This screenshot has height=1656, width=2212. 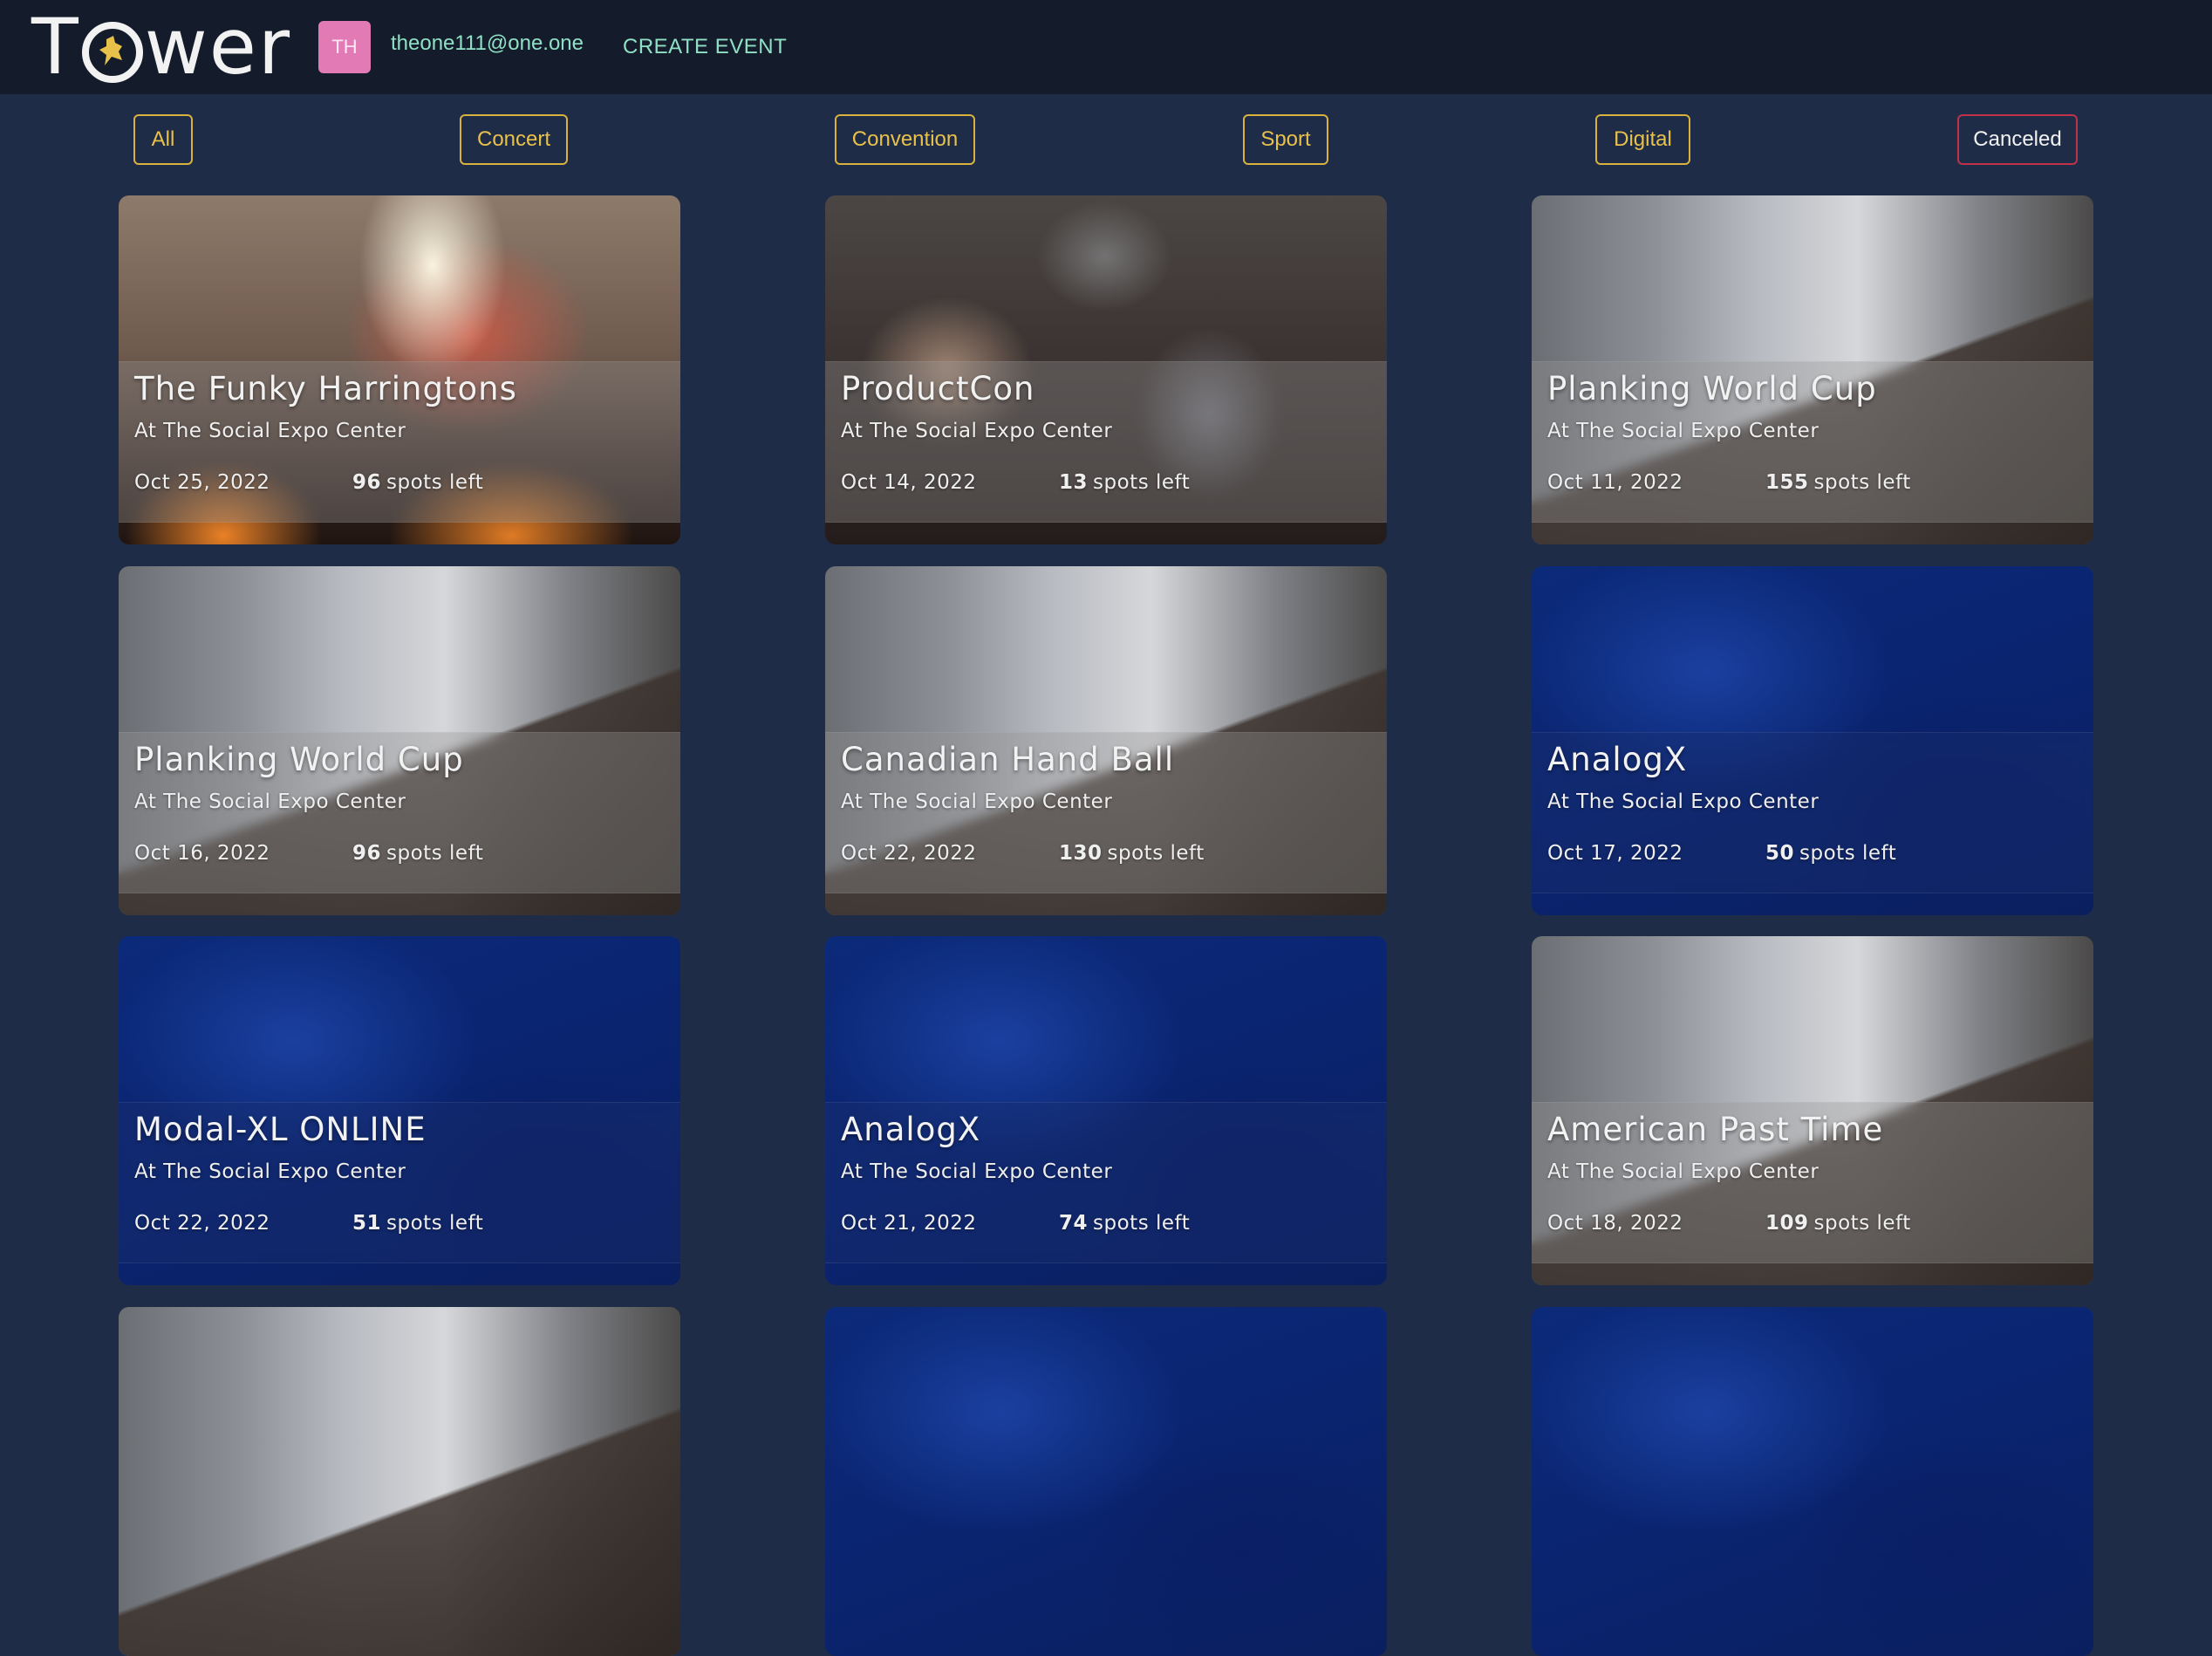 I want to click on spots-count: 155, so click(x=1787, y=482).